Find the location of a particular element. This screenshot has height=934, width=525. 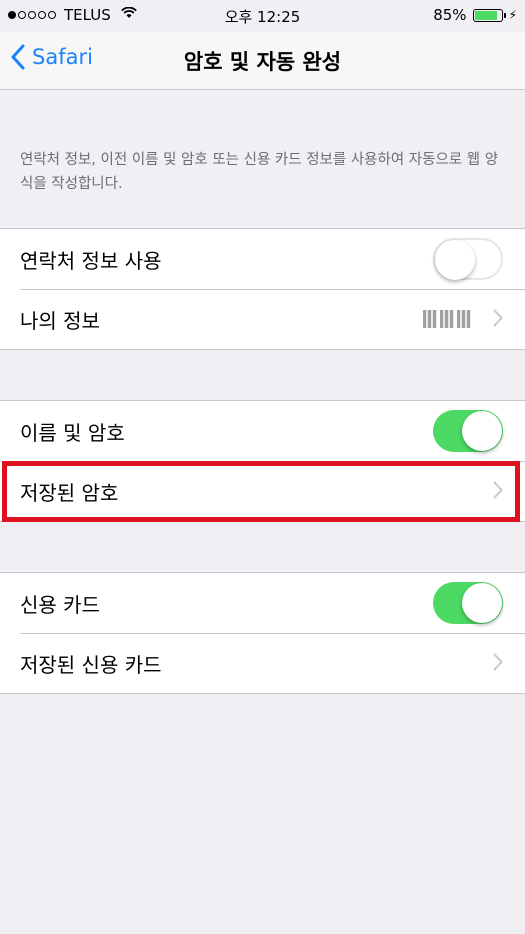

use-contact-info-toggle is located at coordinates (468, 259).